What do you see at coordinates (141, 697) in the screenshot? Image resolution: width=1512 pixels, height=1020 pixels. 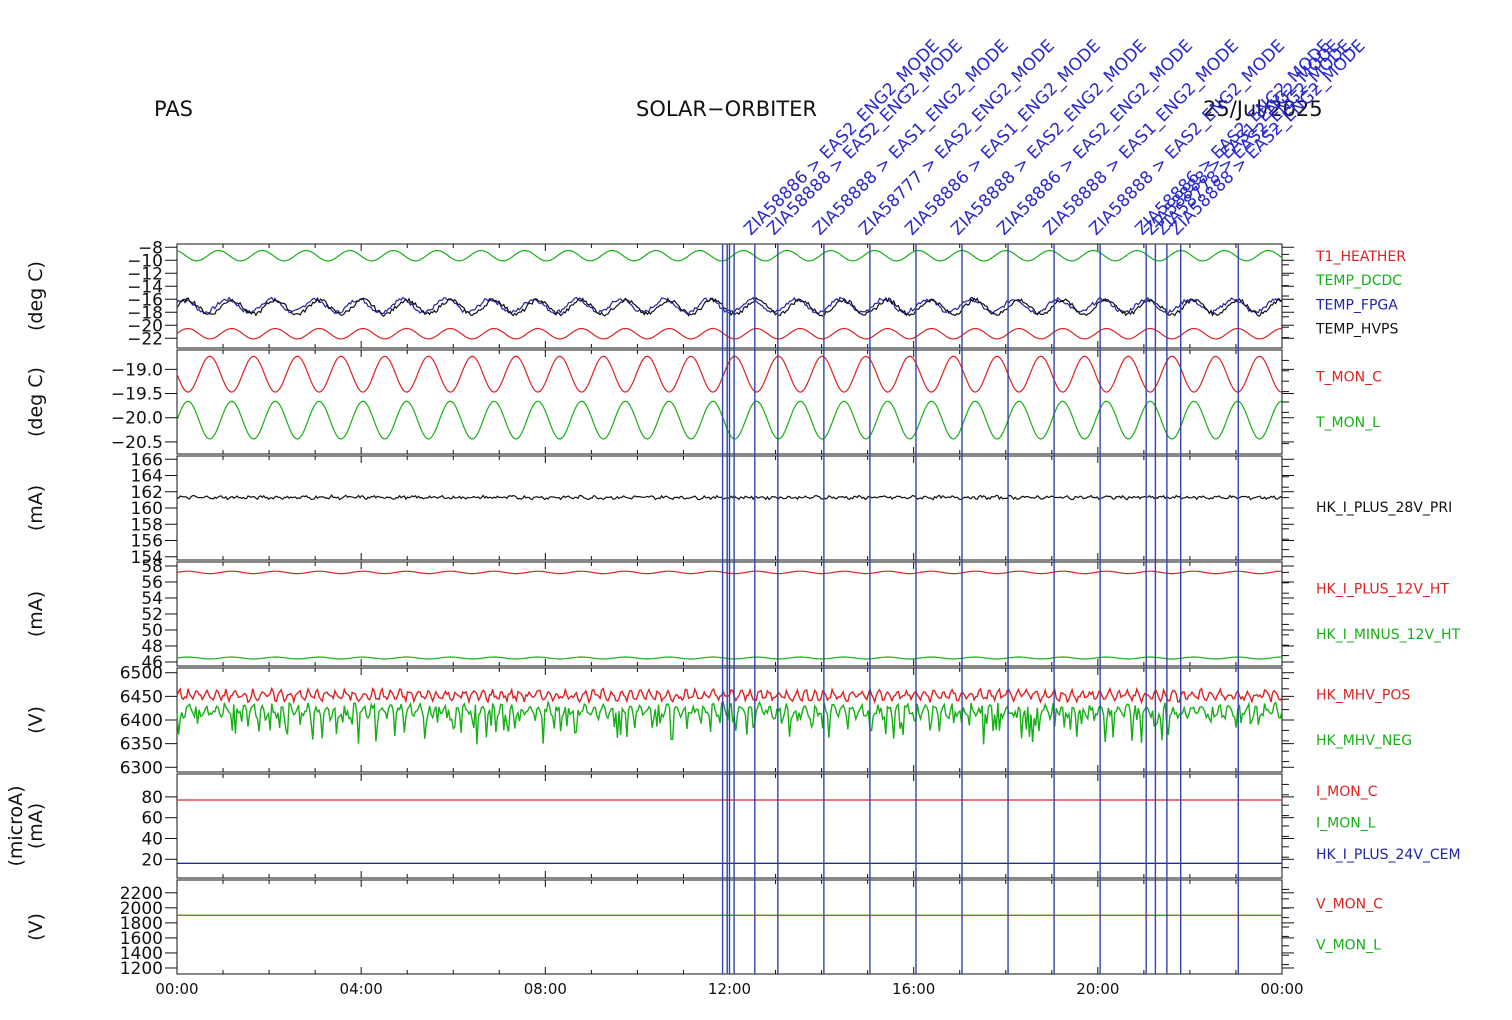 I see `y-tick-label: 6450` at bounding box center [141, 697].